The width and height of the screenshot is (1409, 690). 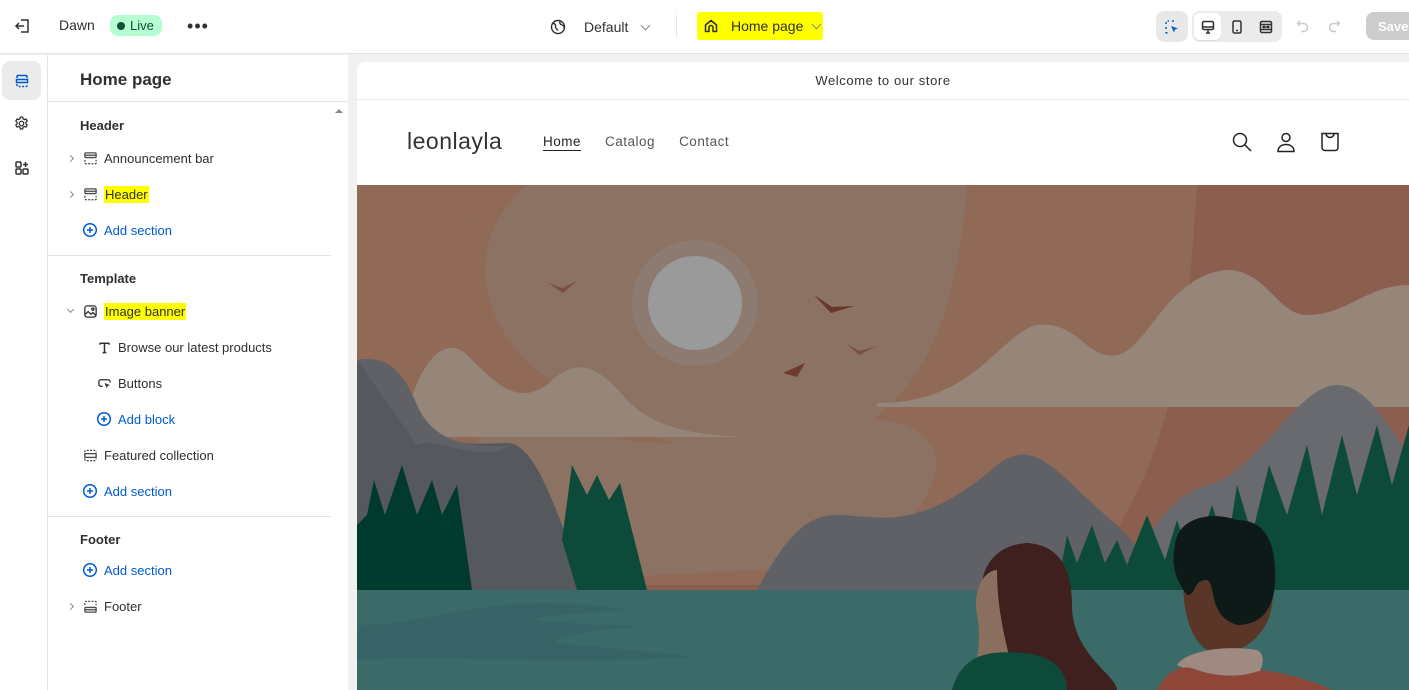 I want to click on announcement-text: Welcome to our store, so click(x=883, y=80).